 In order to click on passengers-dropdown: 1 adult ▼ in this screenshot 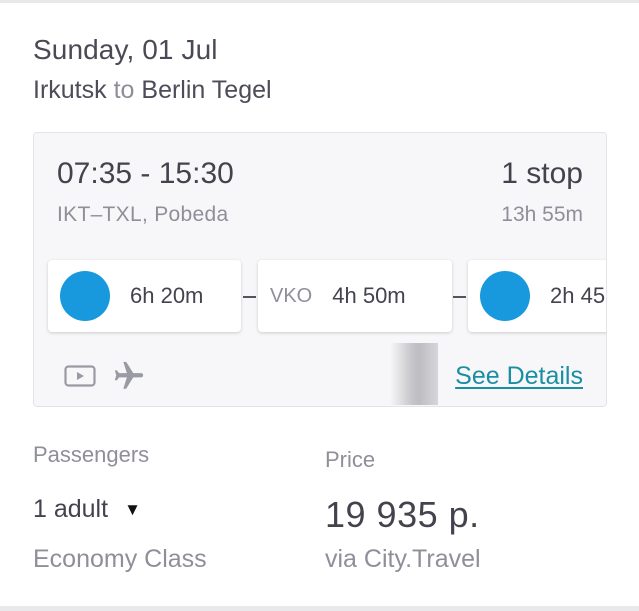, I will do `click(87, 509)`.